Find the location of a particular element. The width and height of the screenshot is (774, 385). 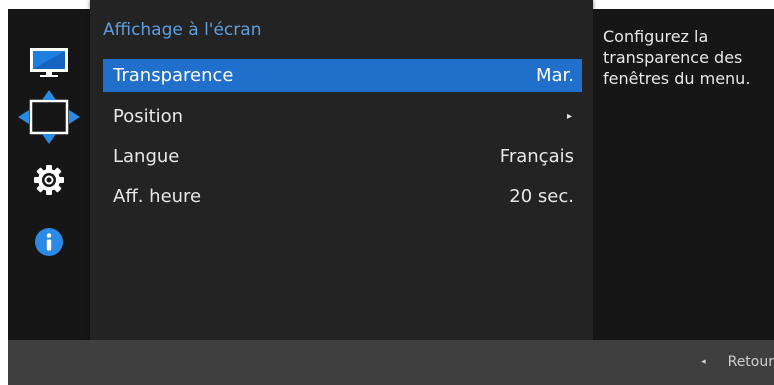

info-icon is located at coordinates (49, 242).